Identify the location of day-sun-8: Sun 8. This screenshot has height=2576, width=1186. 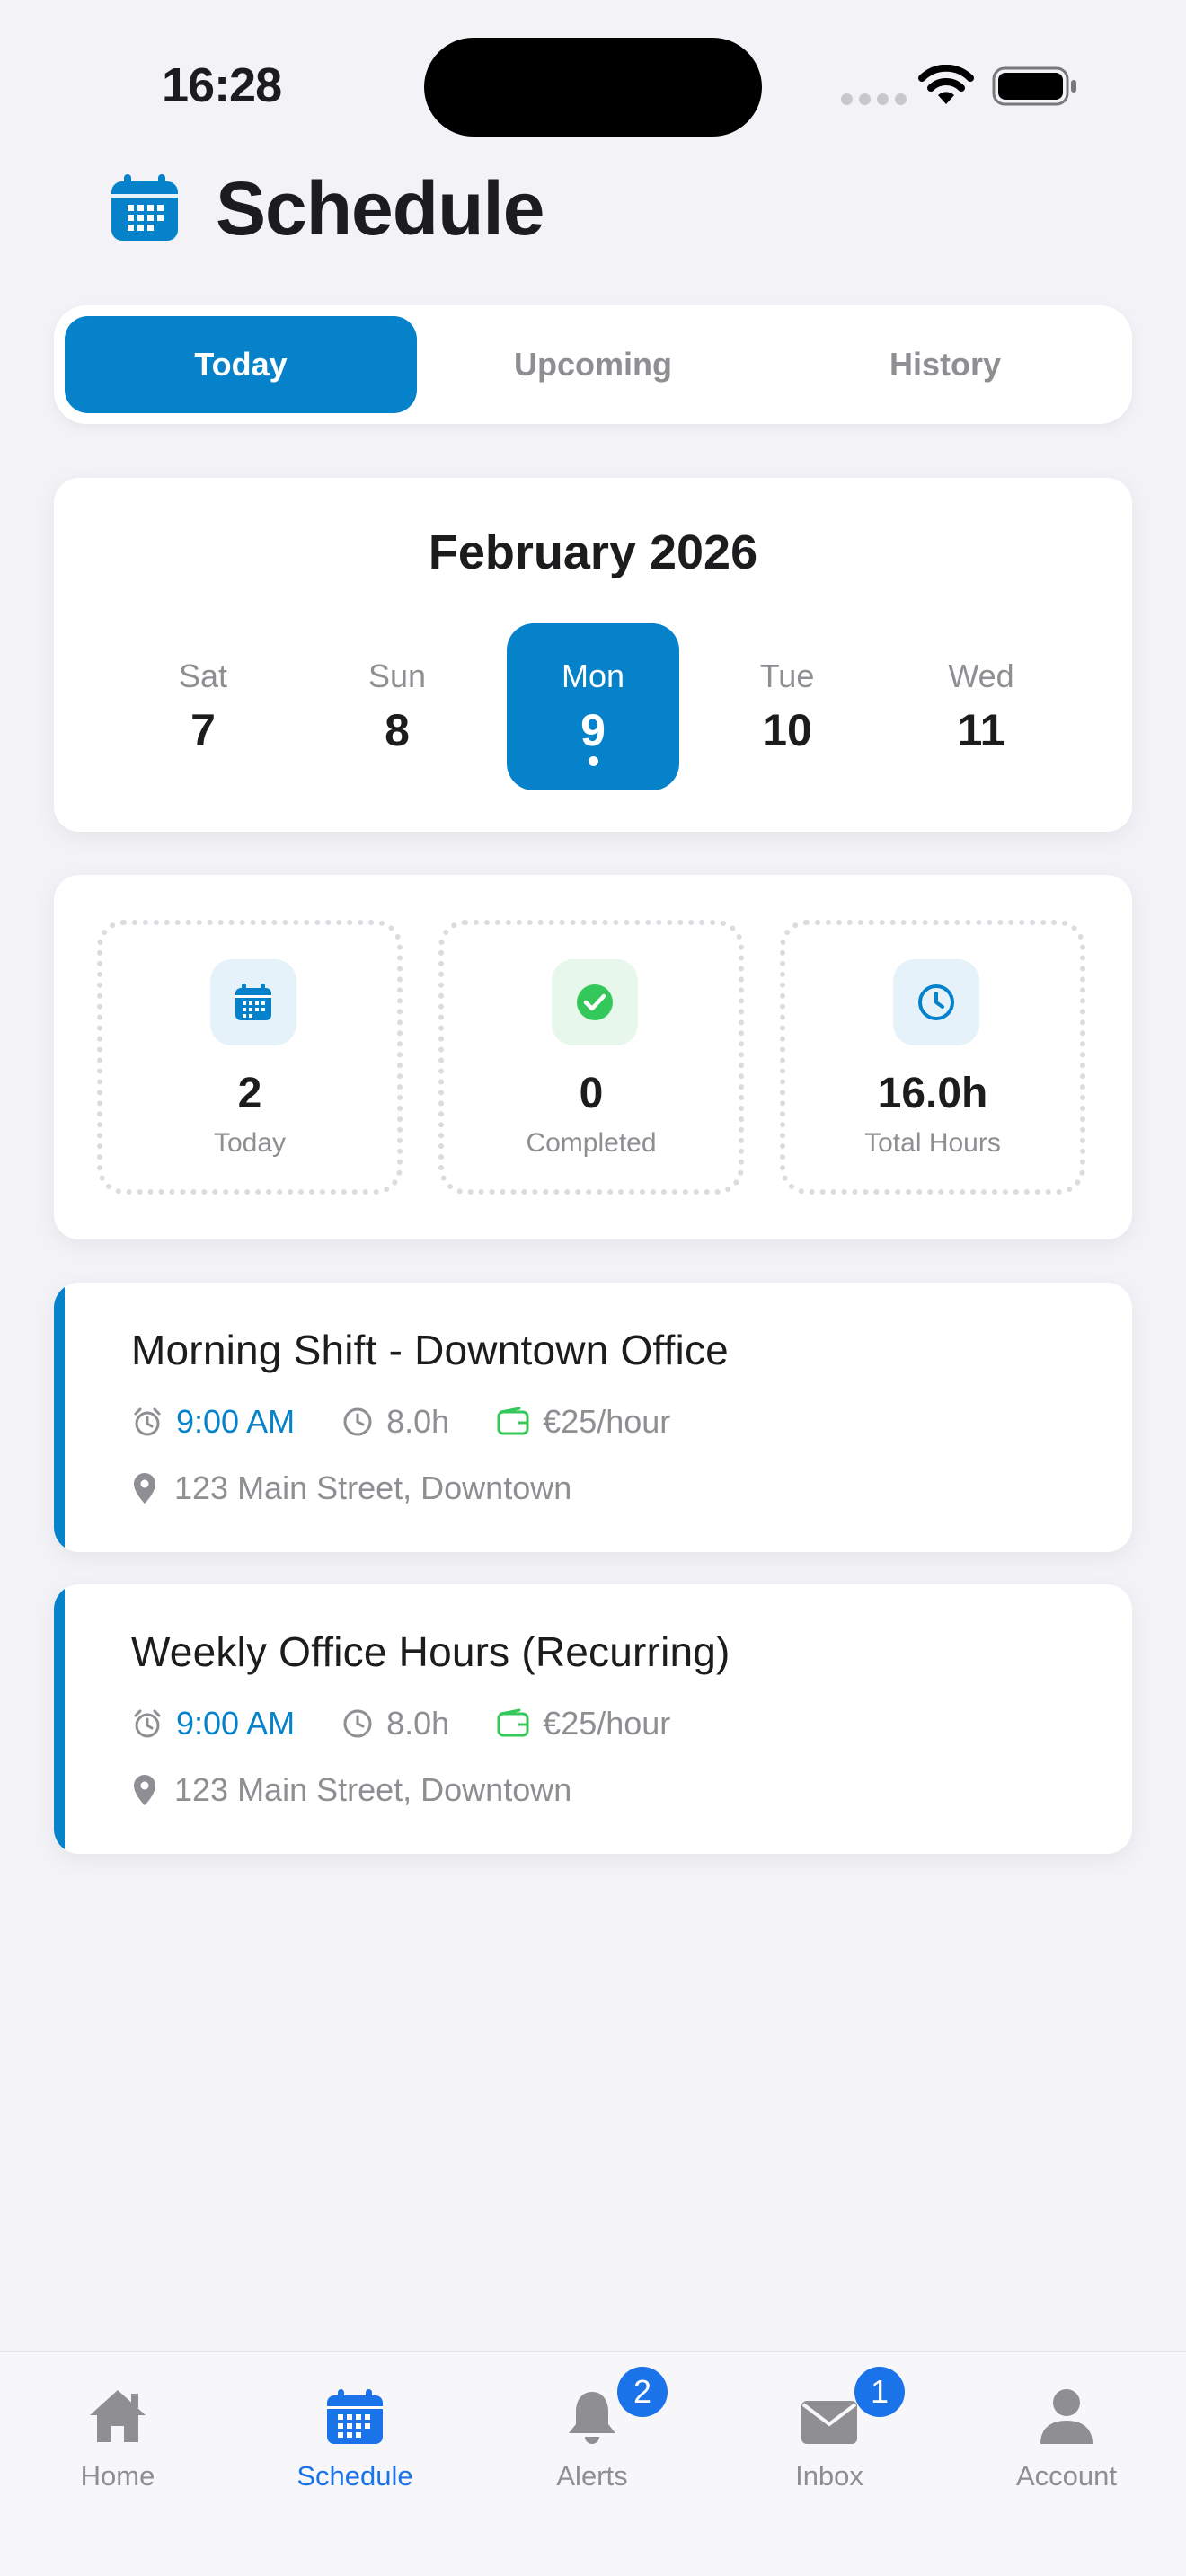
(397, 706).